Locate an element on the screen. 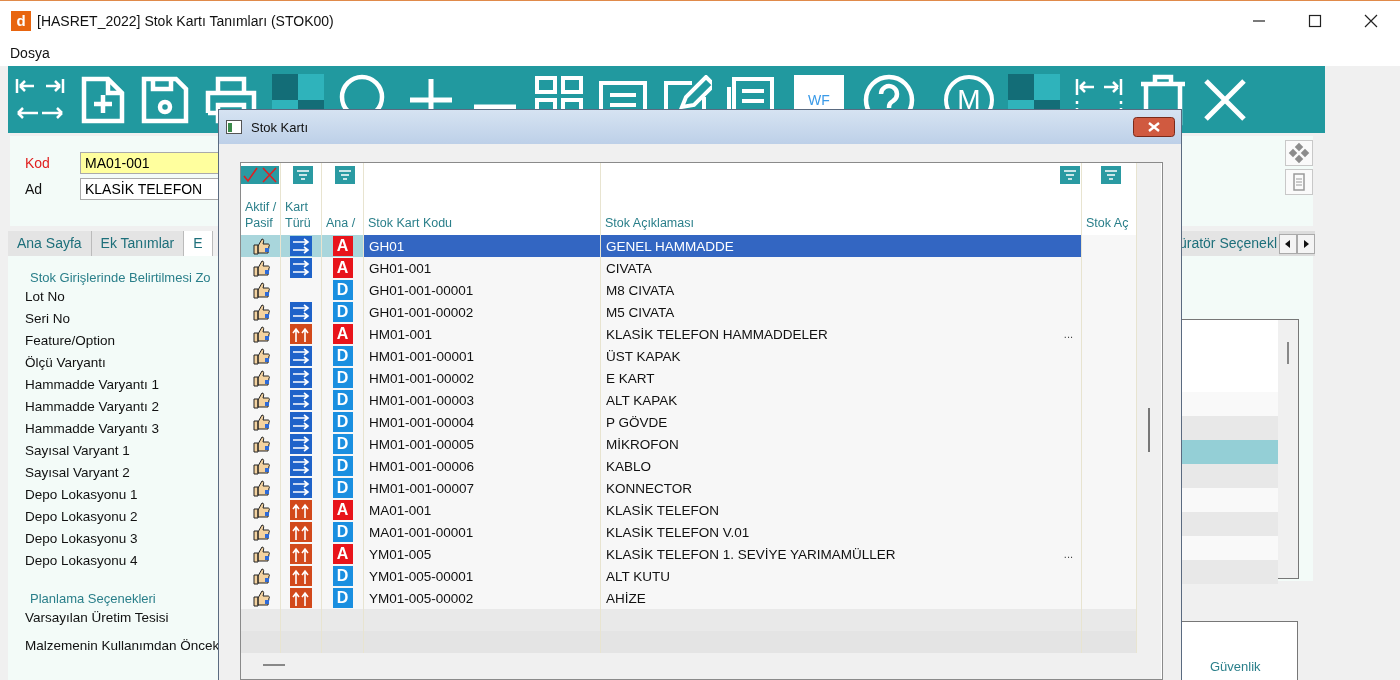  column-header: Aktif / Pasif is located at coordinates (262, 215).